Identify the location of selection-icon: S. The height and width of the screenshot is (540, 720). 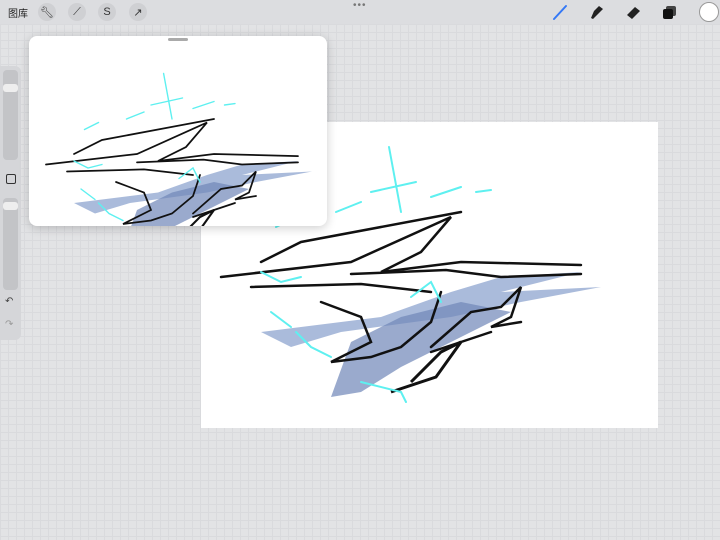
(107, 12).